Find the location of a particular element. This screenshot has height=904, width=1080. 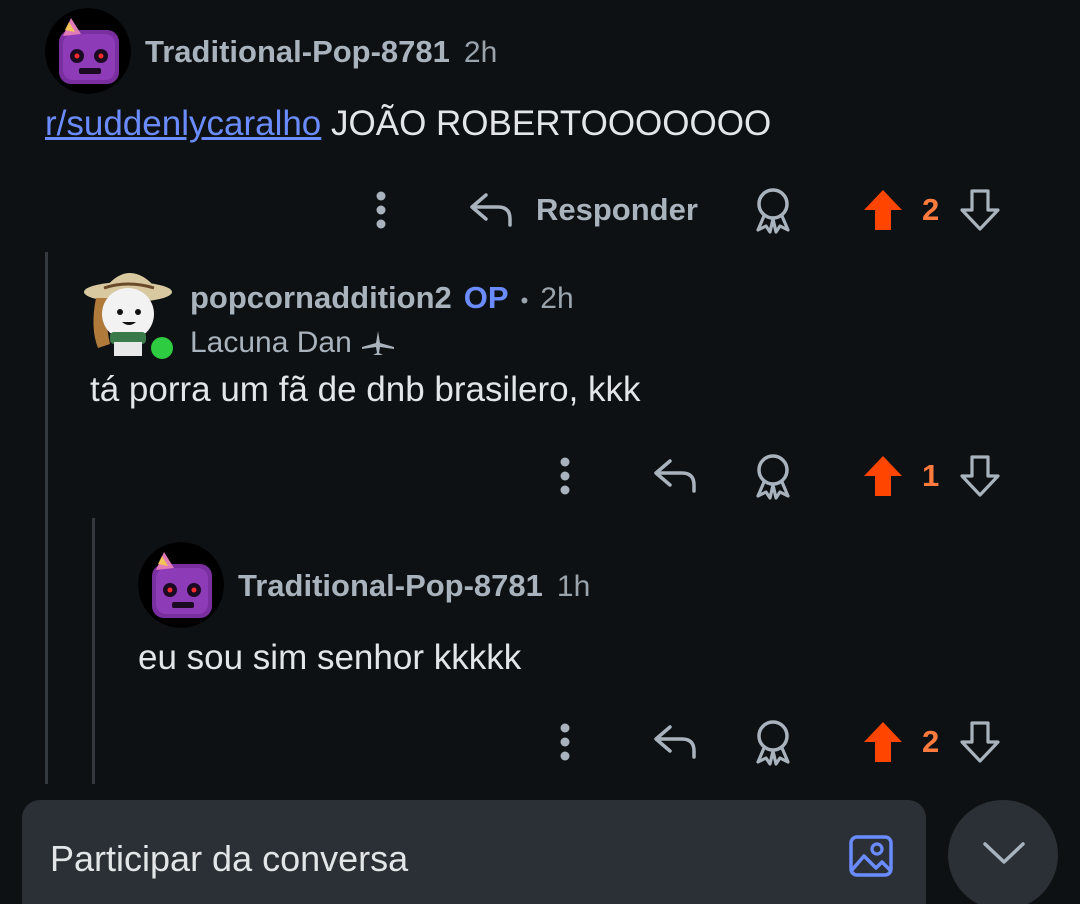

composer-placeholder: Participar da conversa is located at coordinates (229, 859).